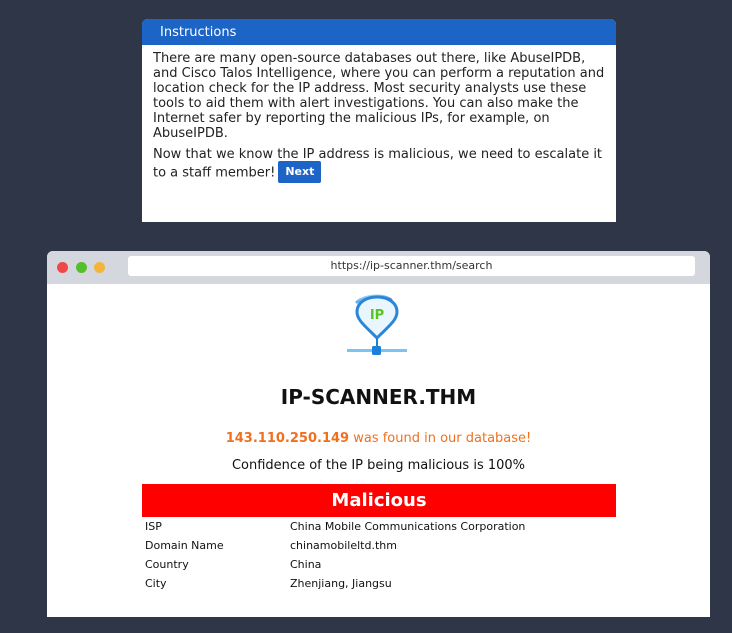 This screenshot has height=633, width=732. What do you see at coordinates (378, 397) in the screenshot?
I see `site-title: IP-SCANNER.THM` at bounding box center [378, 397].